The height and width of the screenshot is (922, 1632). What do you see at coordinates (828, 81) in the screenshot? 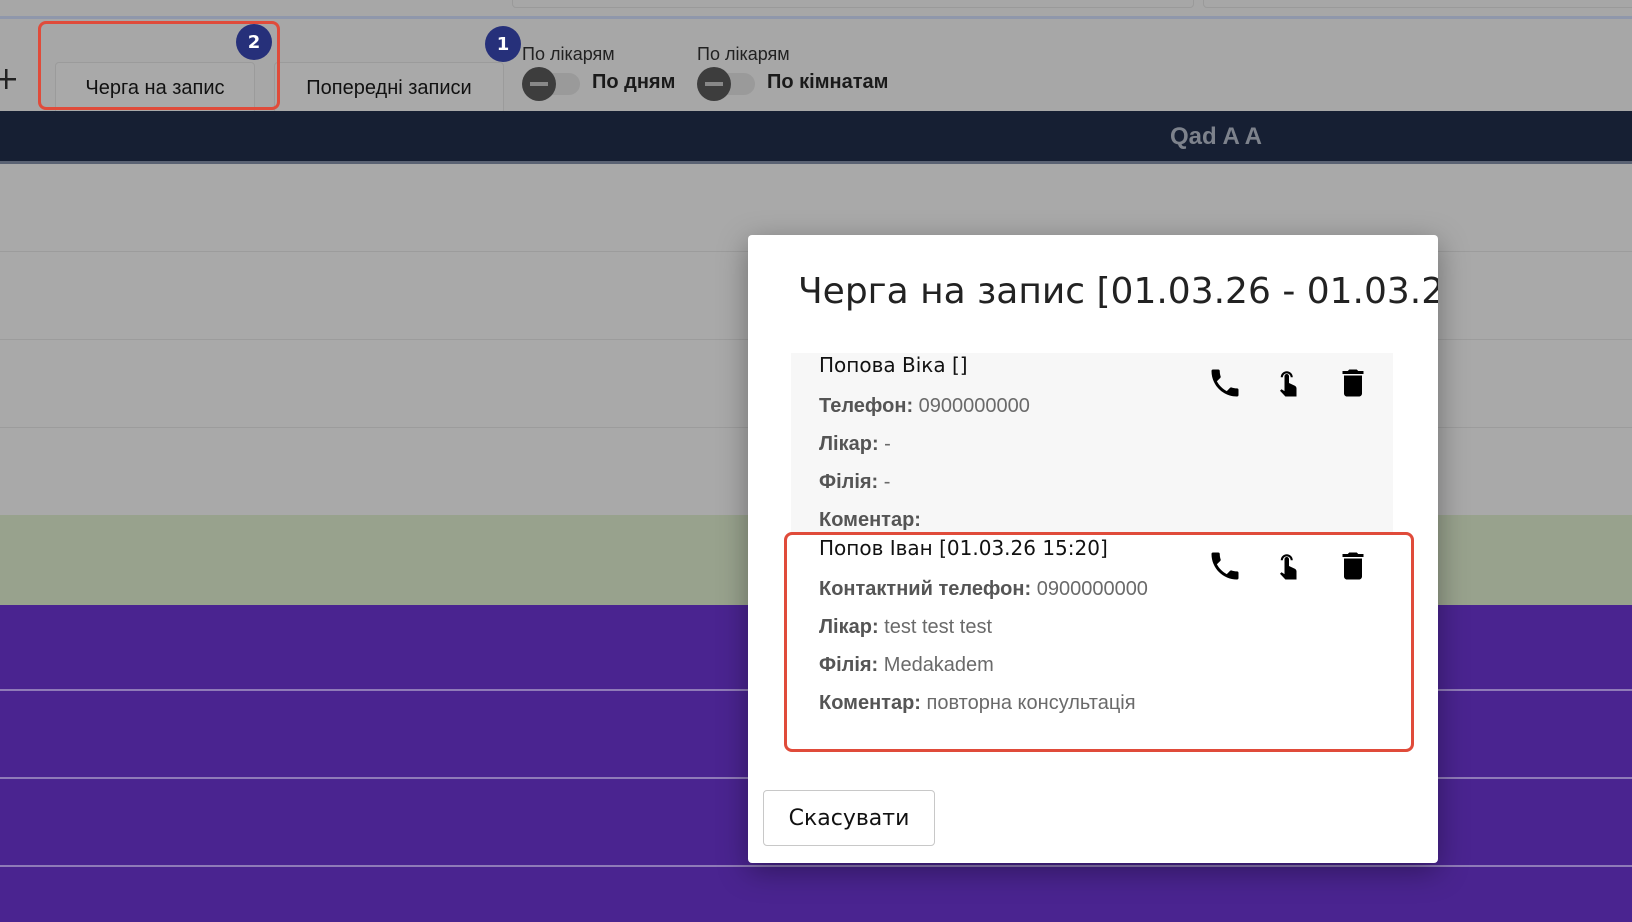
I see `toggle-label-rooms: По кімнатам` at bounding box center [828, 81].